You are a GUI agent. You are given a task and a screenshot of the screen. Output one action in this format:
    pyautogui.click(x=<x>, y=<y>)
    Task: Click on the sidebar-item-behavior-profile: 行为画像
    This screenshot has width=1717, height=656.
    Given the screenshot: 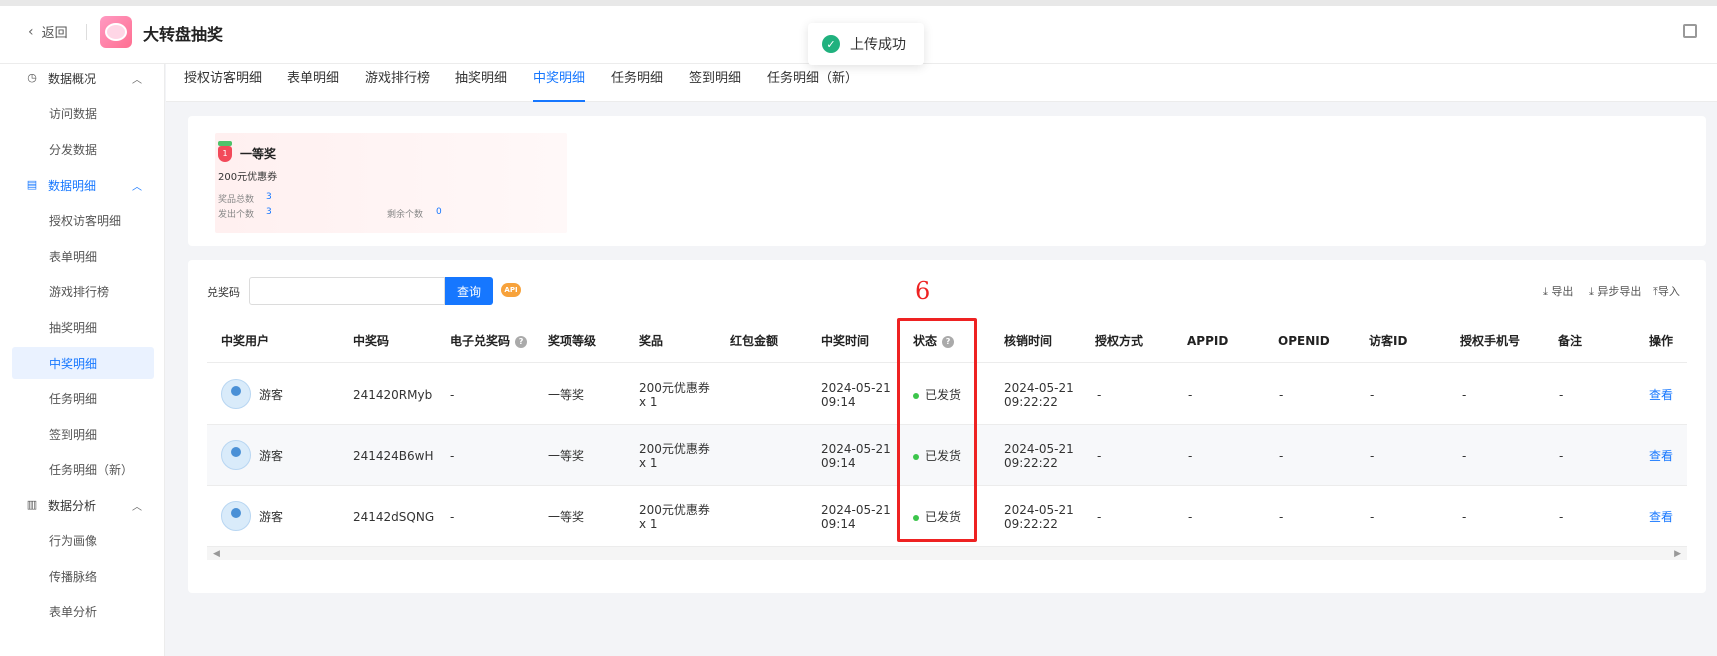 What is the action you would take?
    pyautogui.click(x=83, y=540)
    